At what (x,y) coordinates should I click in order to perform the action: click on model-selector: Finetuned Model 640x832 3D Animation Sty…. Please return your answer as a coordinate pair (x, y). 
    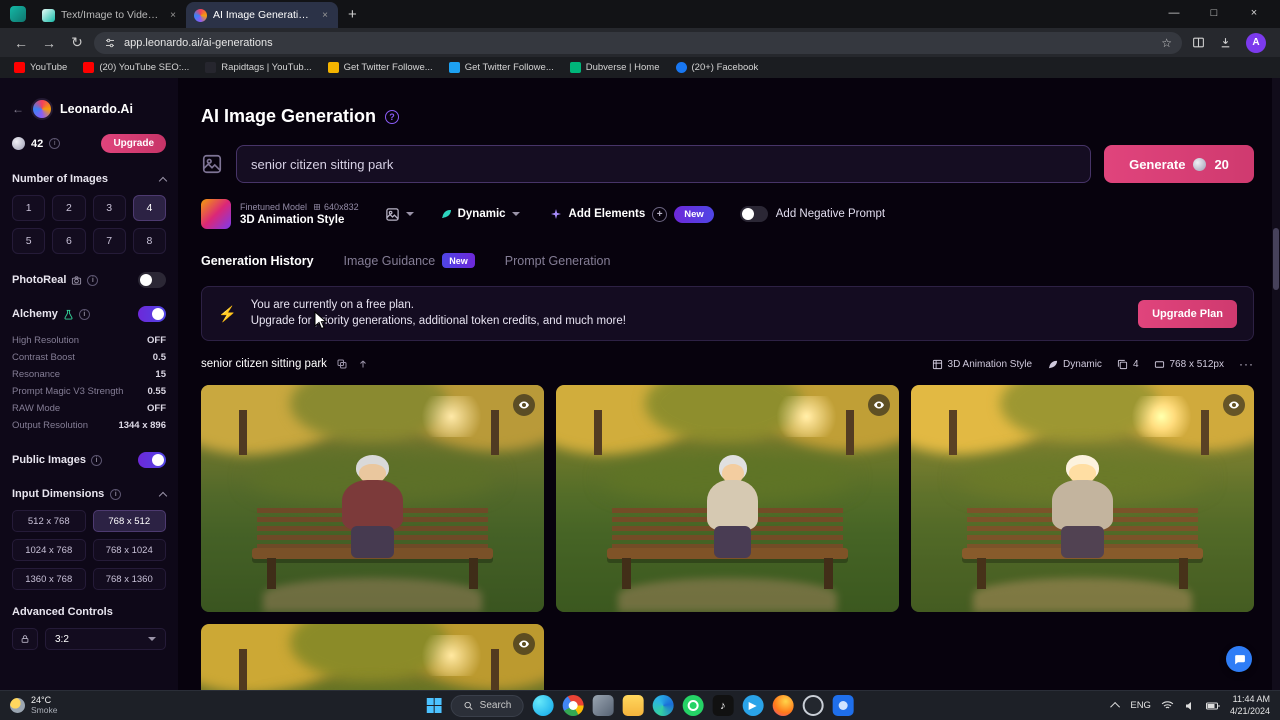
    Looking at the image, I should click on (299, 214).